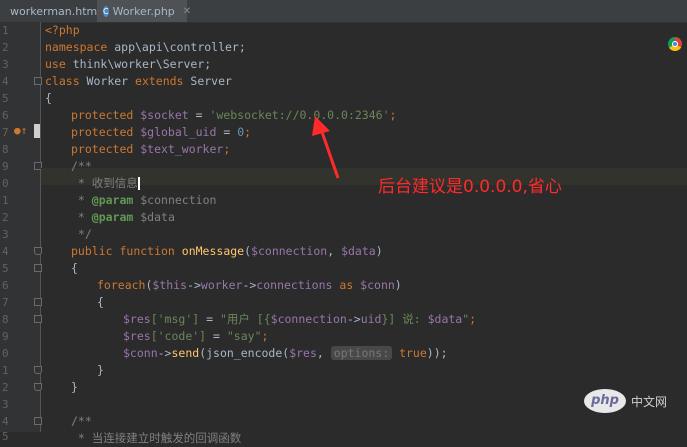 This screenshot has width=687, height=447. What do you see at coordinates (62, 81) in the screenshot?
I see `code-token: class` at bounding box center [62, 81].